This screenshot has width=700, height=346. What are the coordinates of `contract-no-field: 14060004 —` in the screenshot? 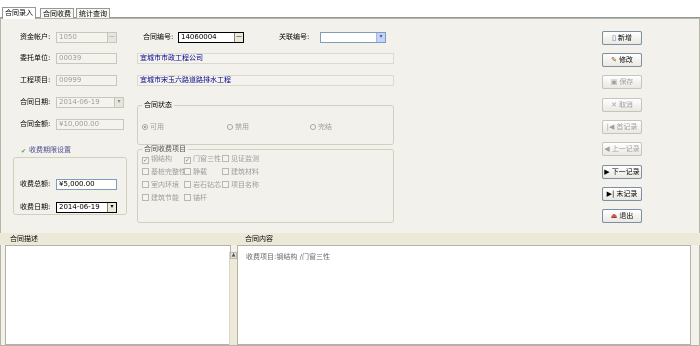 It's located at (211, 37).